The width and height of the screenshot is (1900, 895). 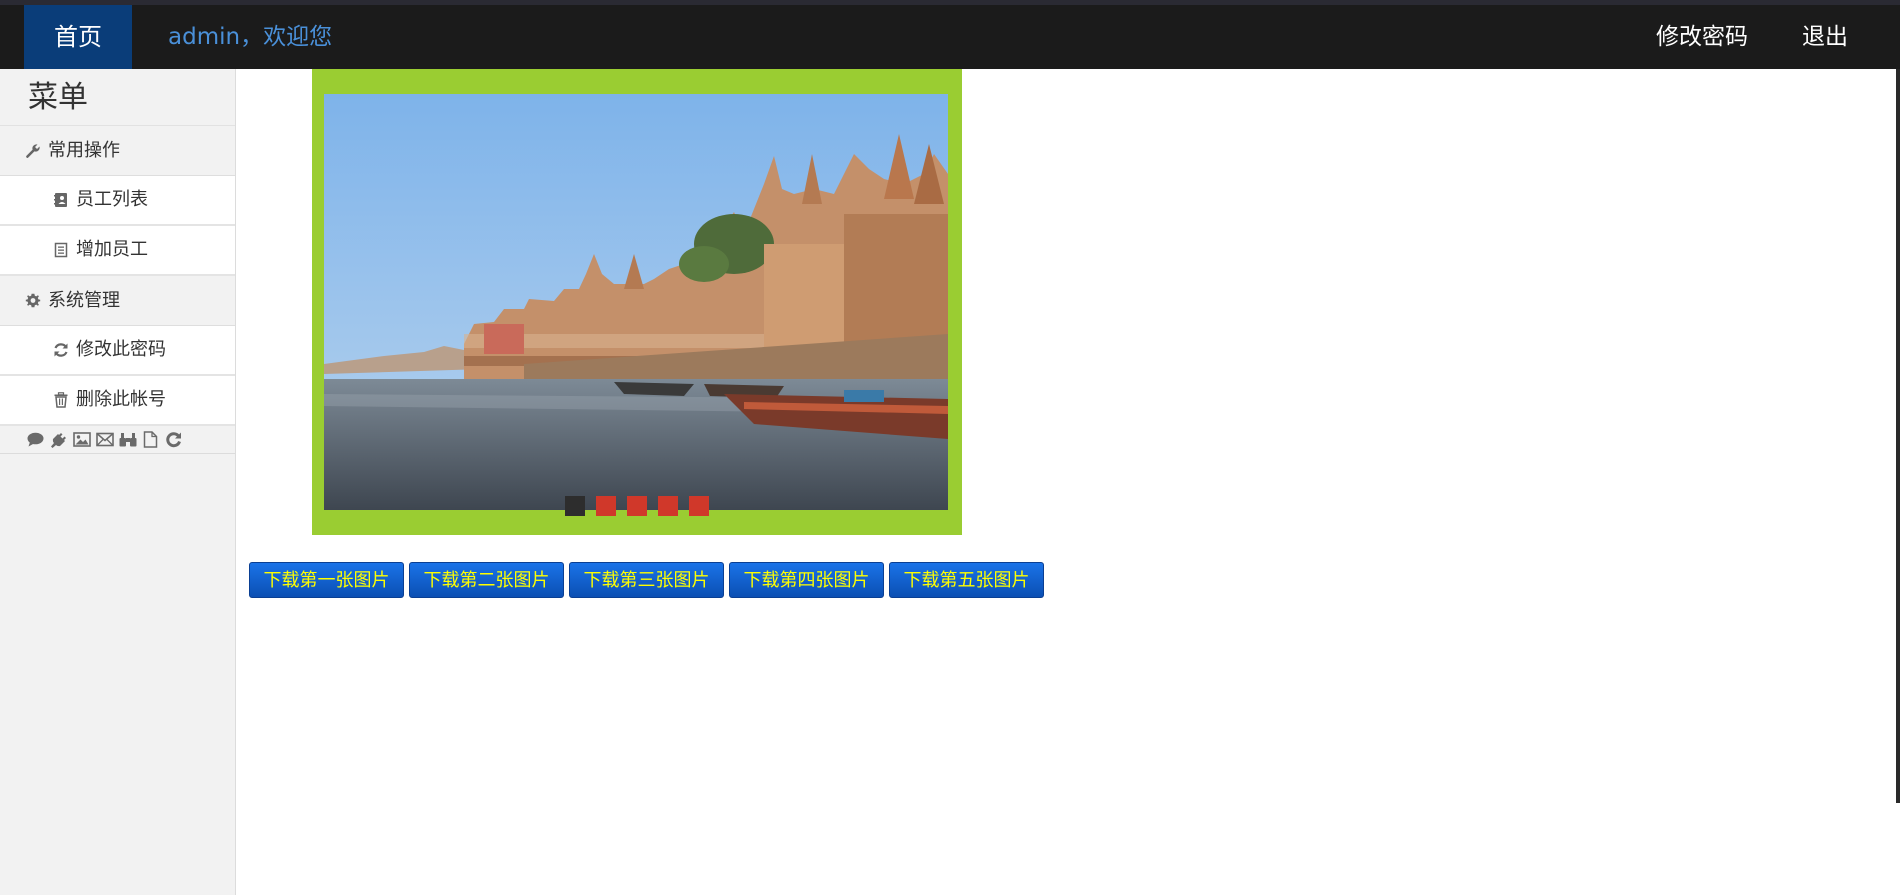 What do you see at coordinates (950, 34) in the screenshot?
I see `top-navbar: 首页 admin，欢迎您 修改密码 退出` at bounding box center [950, 34].